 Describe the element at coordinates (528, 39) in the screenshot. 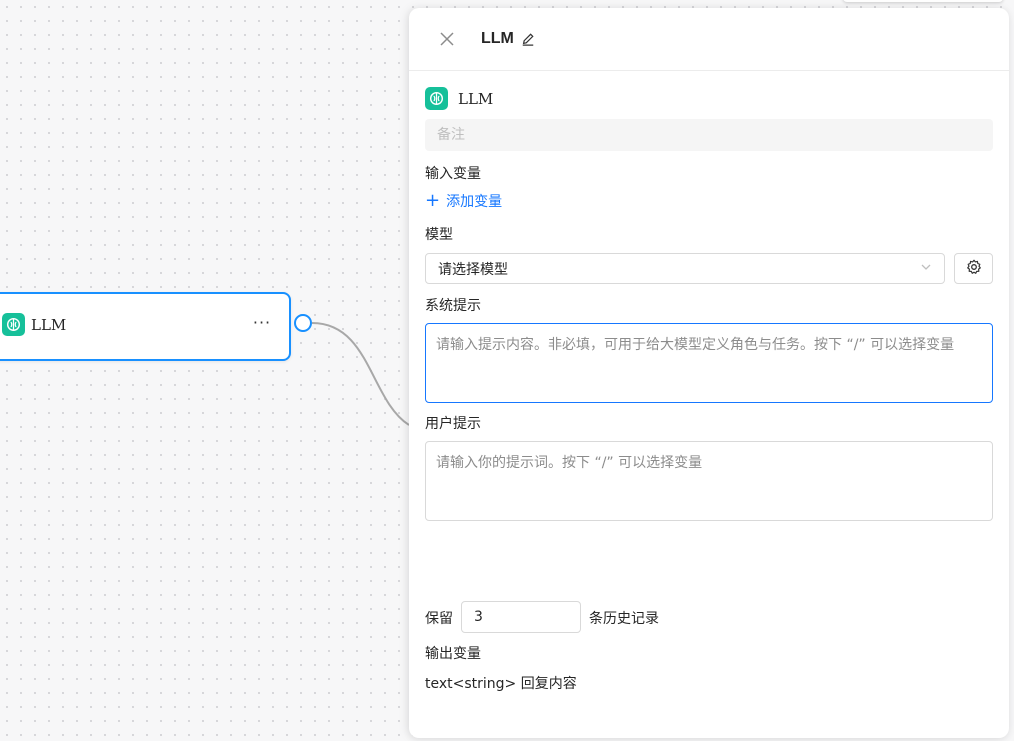

I see `edit-icon` at that location.